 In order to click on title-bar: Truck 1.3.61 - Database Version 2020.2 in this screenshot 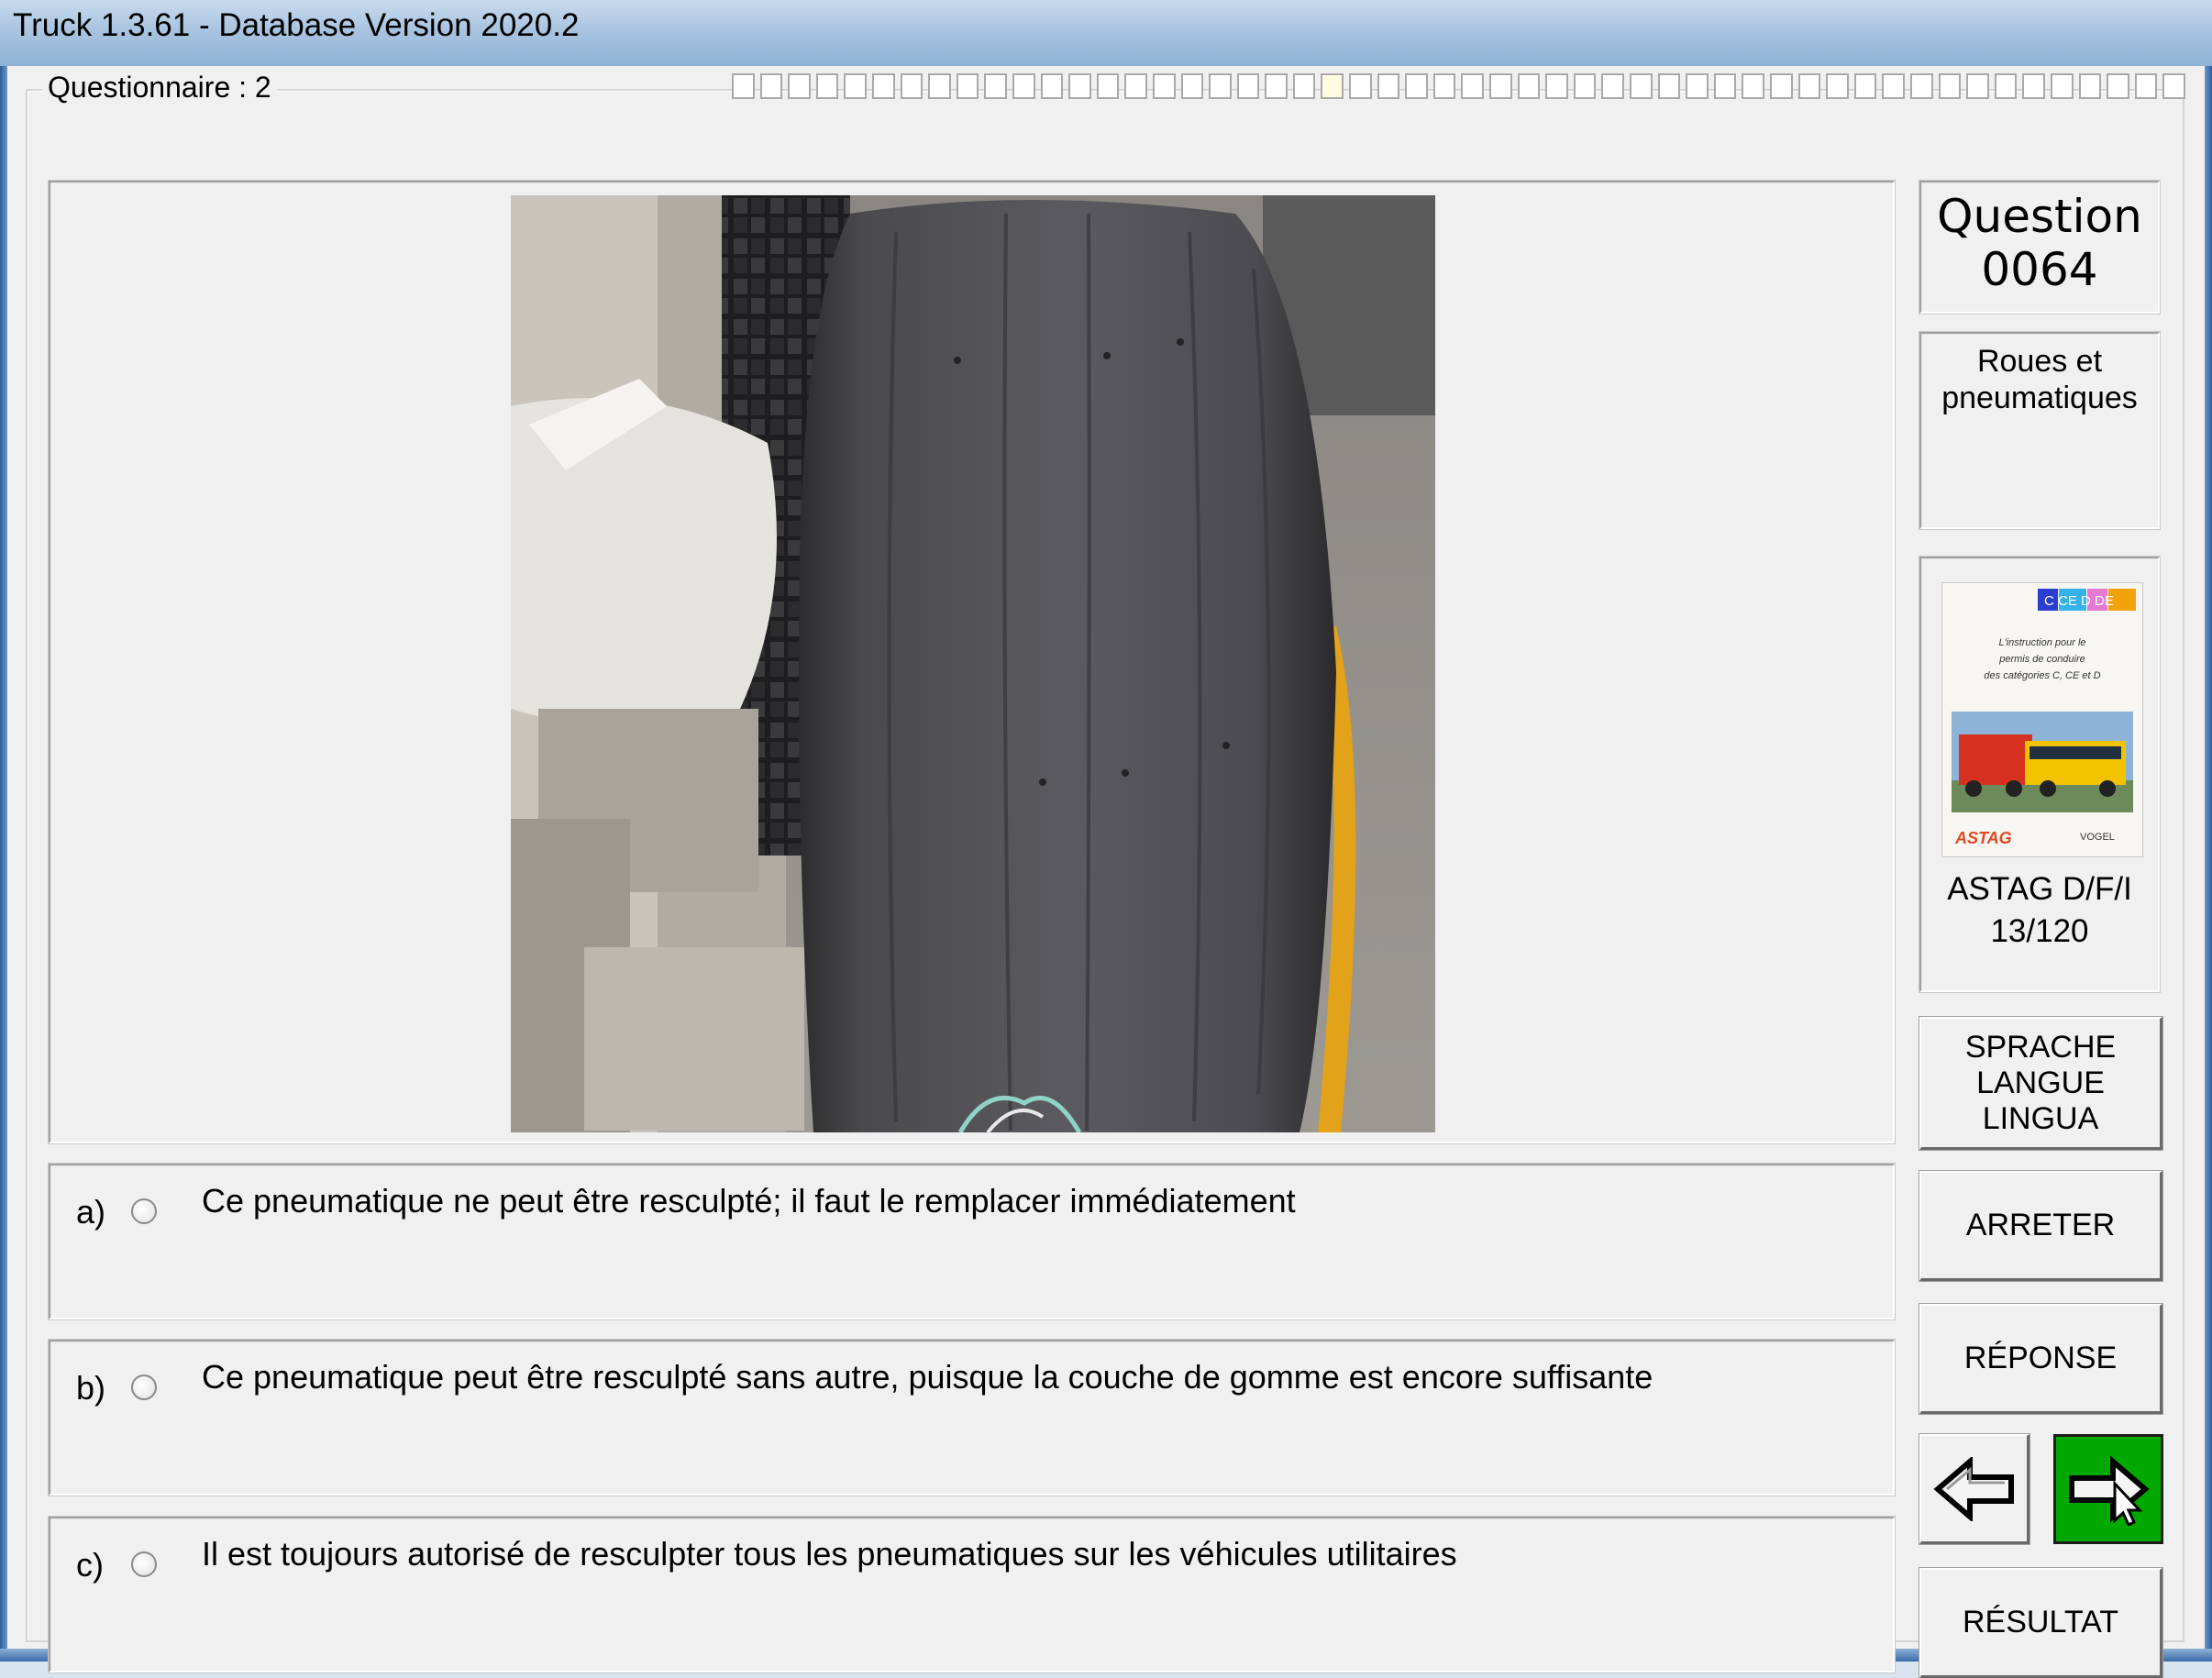, I will do `click(1106, 33)`.